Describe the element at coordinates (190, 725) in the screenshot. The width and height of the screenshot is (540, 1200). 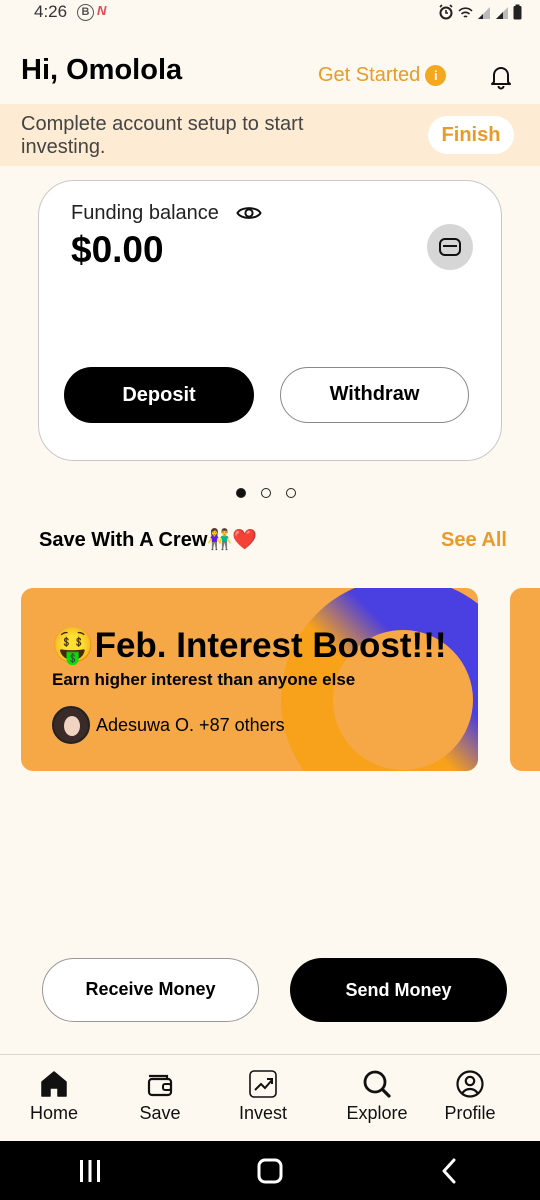
I see `promo-members: Adesuwa O. +87 others` at that location.